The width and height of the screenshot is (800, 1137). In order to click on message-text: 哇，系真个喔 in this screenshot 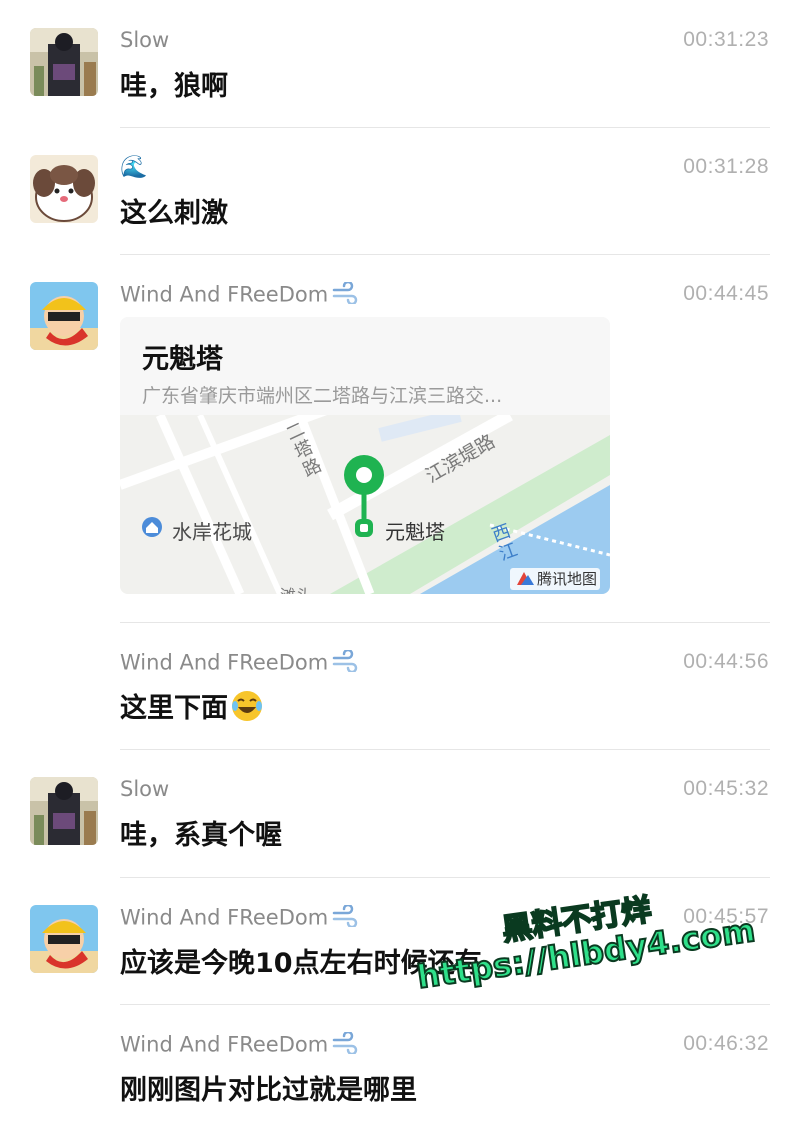, I will do `click(201, 832)`.